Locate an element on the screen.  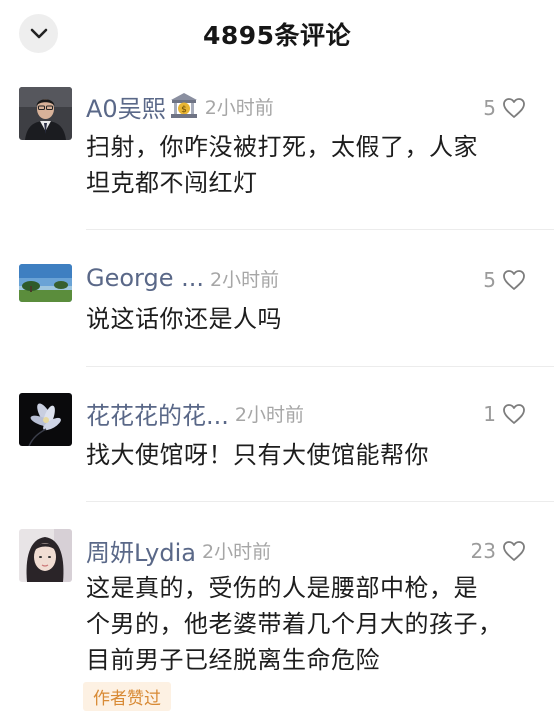
comment-username: A0吴熙 is located at coordinates (126, 106).